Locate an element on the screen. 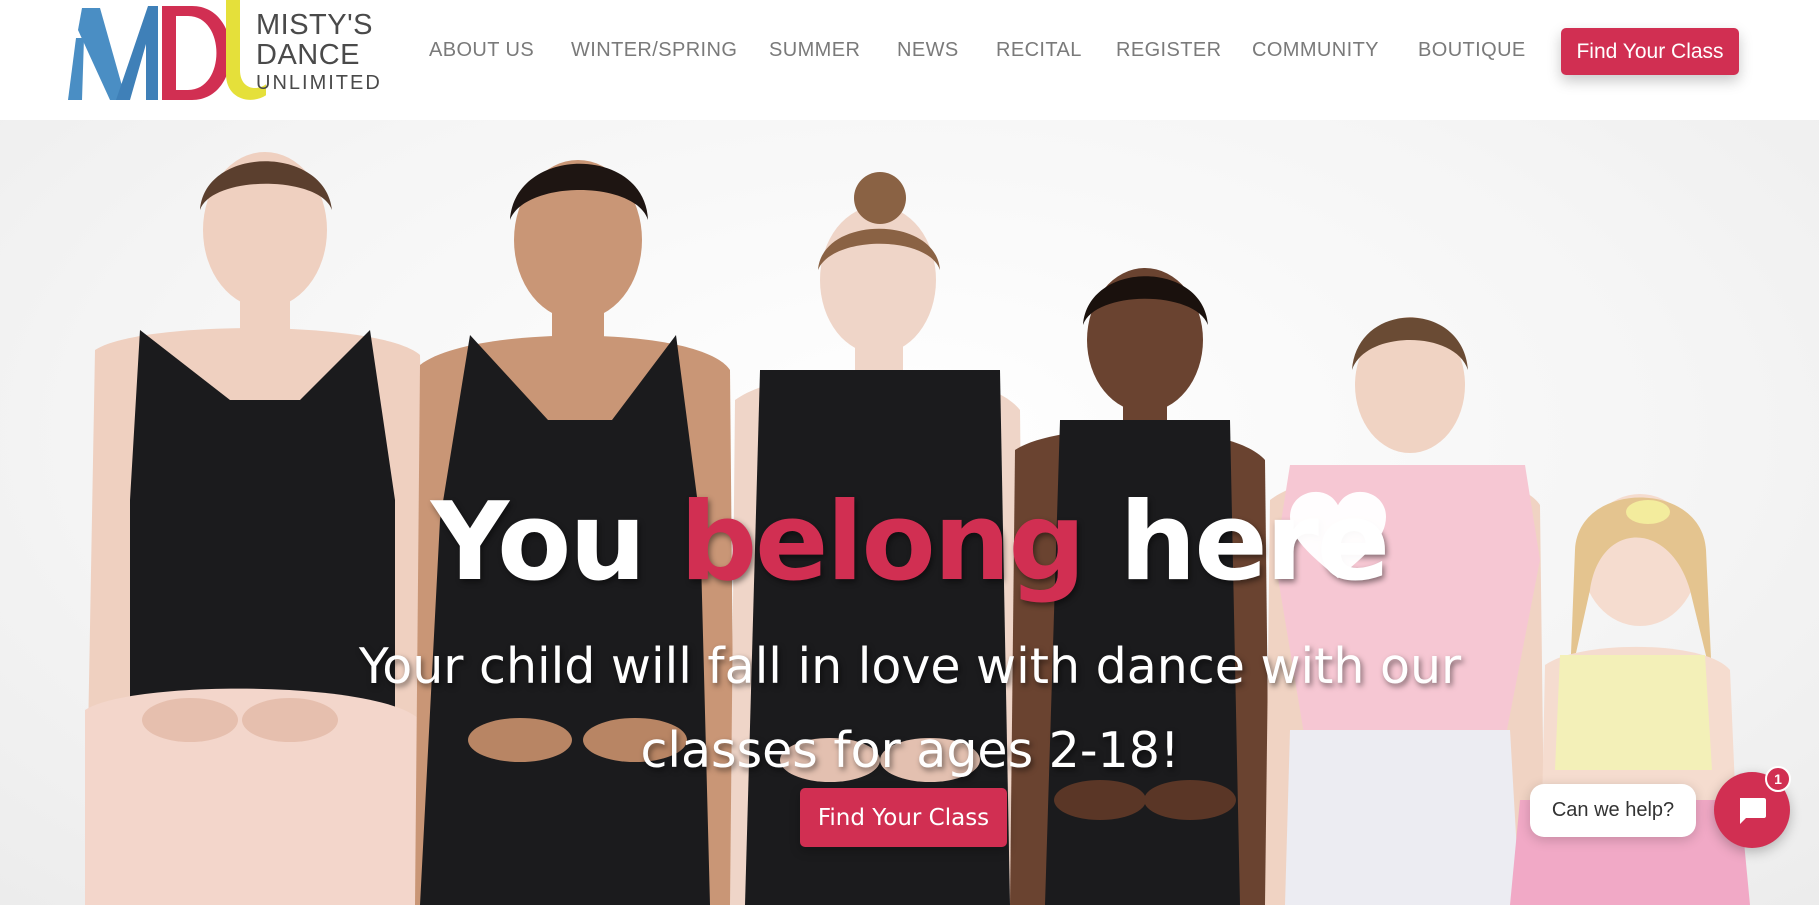 This screenshot has height=905, width=1819. find-your-class-button: Find Your Class is located at coordinates (1650, 51).